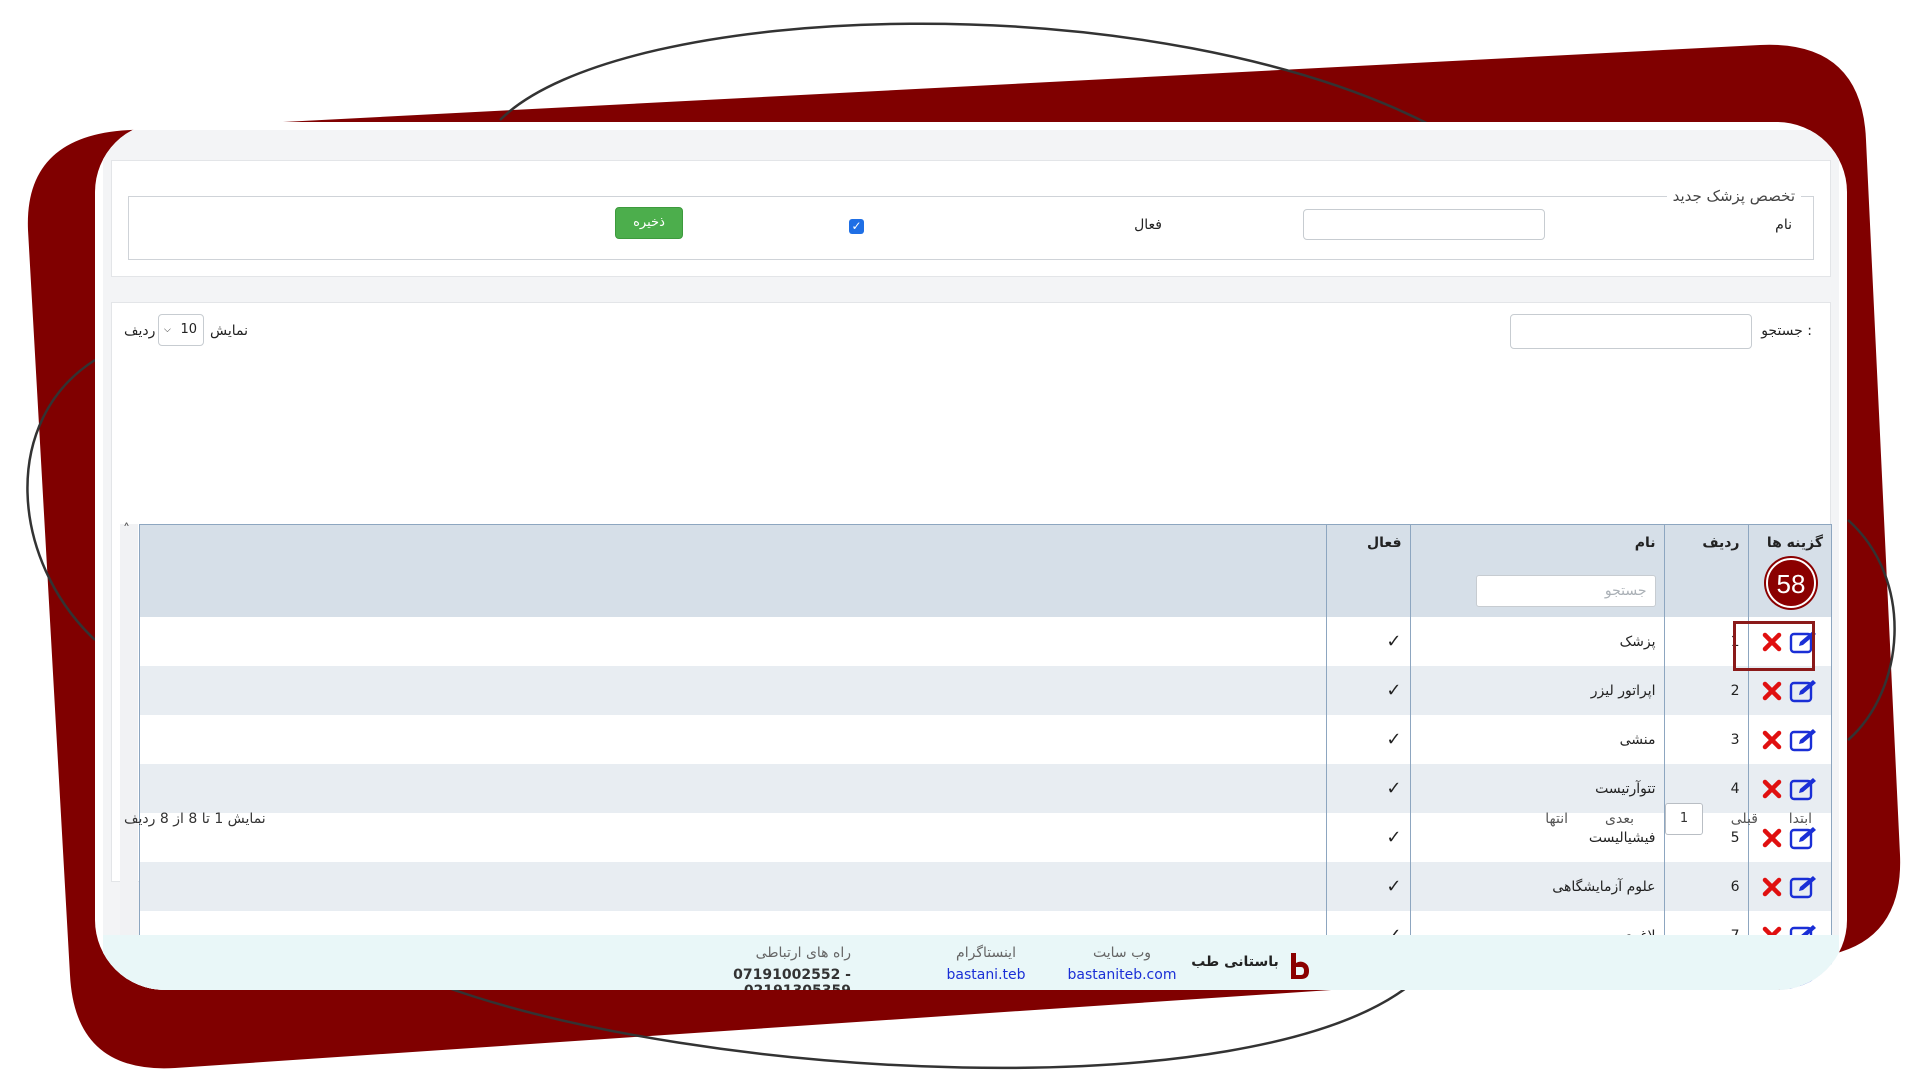 Image resolution: width=1920 pixels, height=1080 pixels. I want to click on name-input, so click(1424, 224).